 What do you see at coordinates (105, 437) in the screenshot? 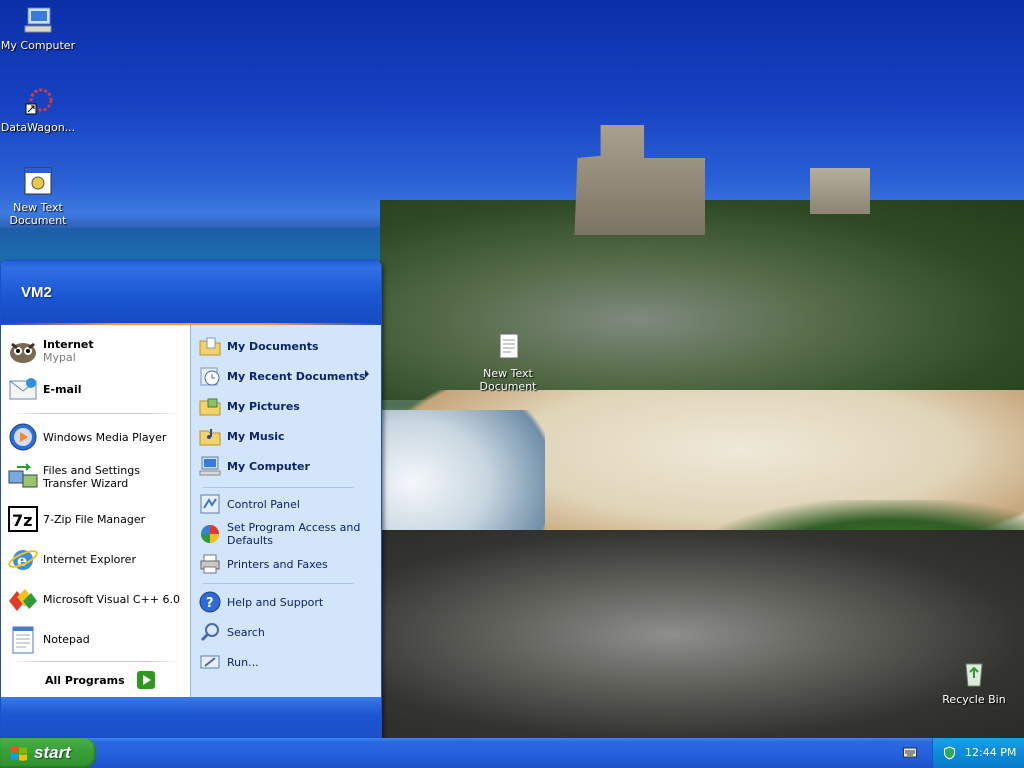
I see `program-label: Windows Media Player` at bounding box center [105, 437].